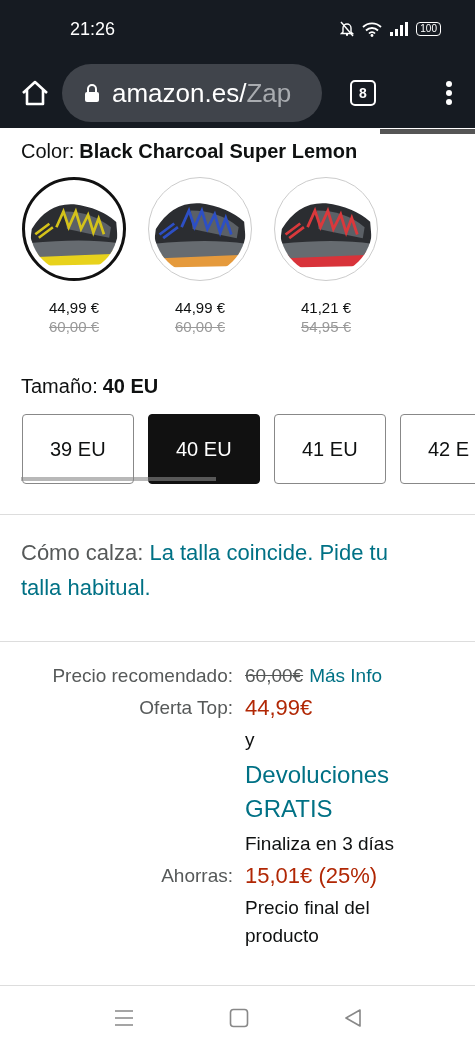 This screenshot has height=1056, width=475. Describe the element at coordinates (279, 708) in the screenshot. I see `deal-price: 44,99€` at that location.